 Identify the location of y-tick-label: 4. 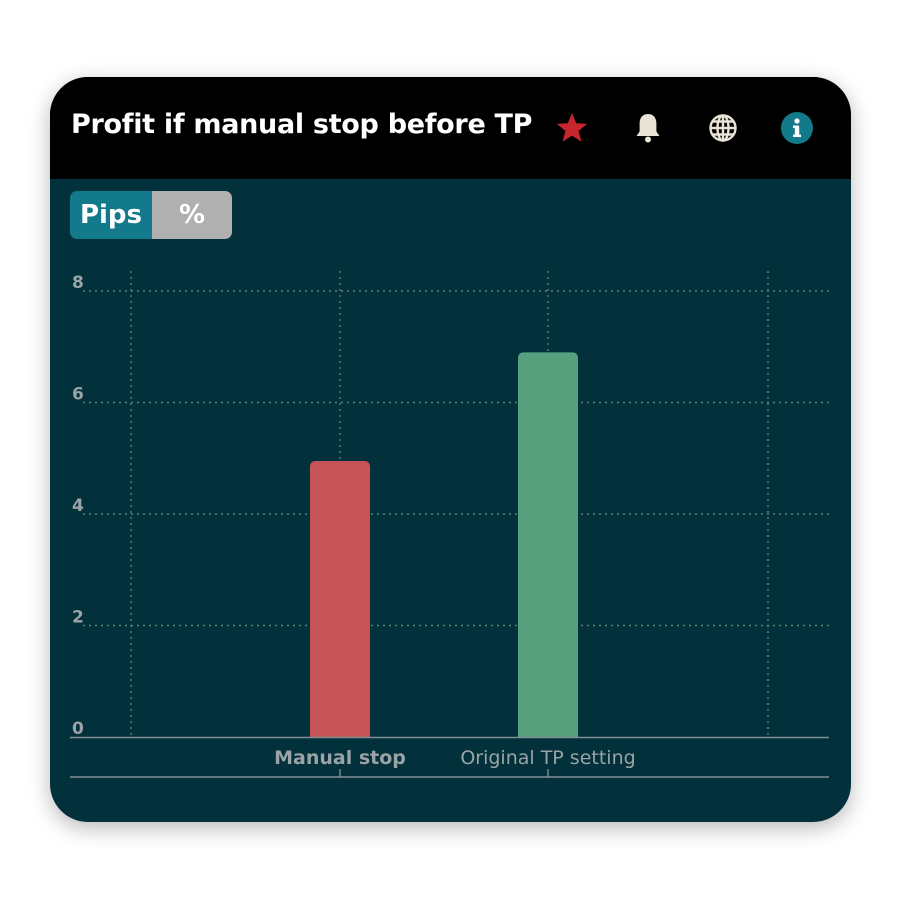
(78, 506).